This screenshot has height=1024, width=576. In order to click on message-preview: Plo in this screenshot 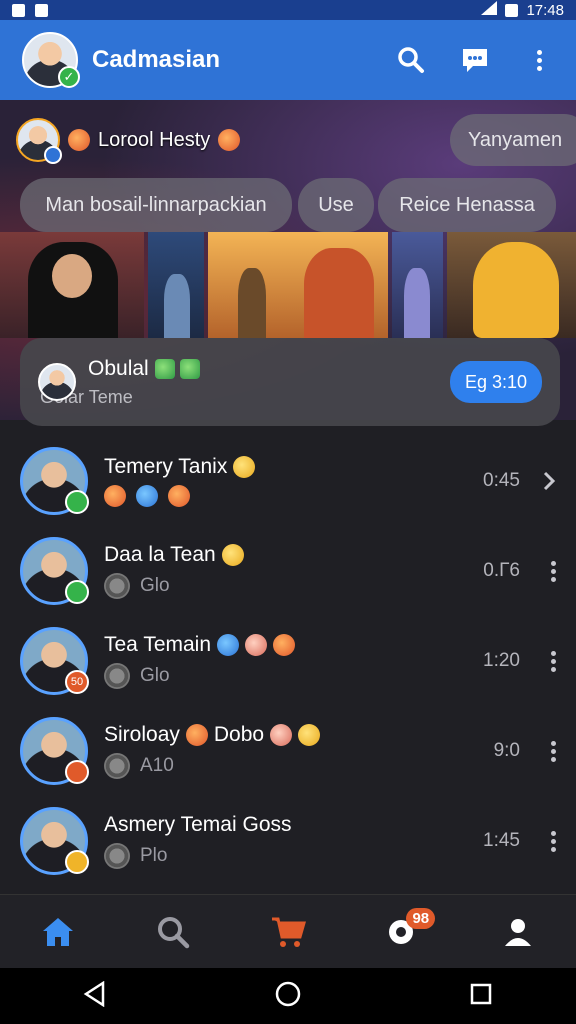, I will do `click(154, 855)`.